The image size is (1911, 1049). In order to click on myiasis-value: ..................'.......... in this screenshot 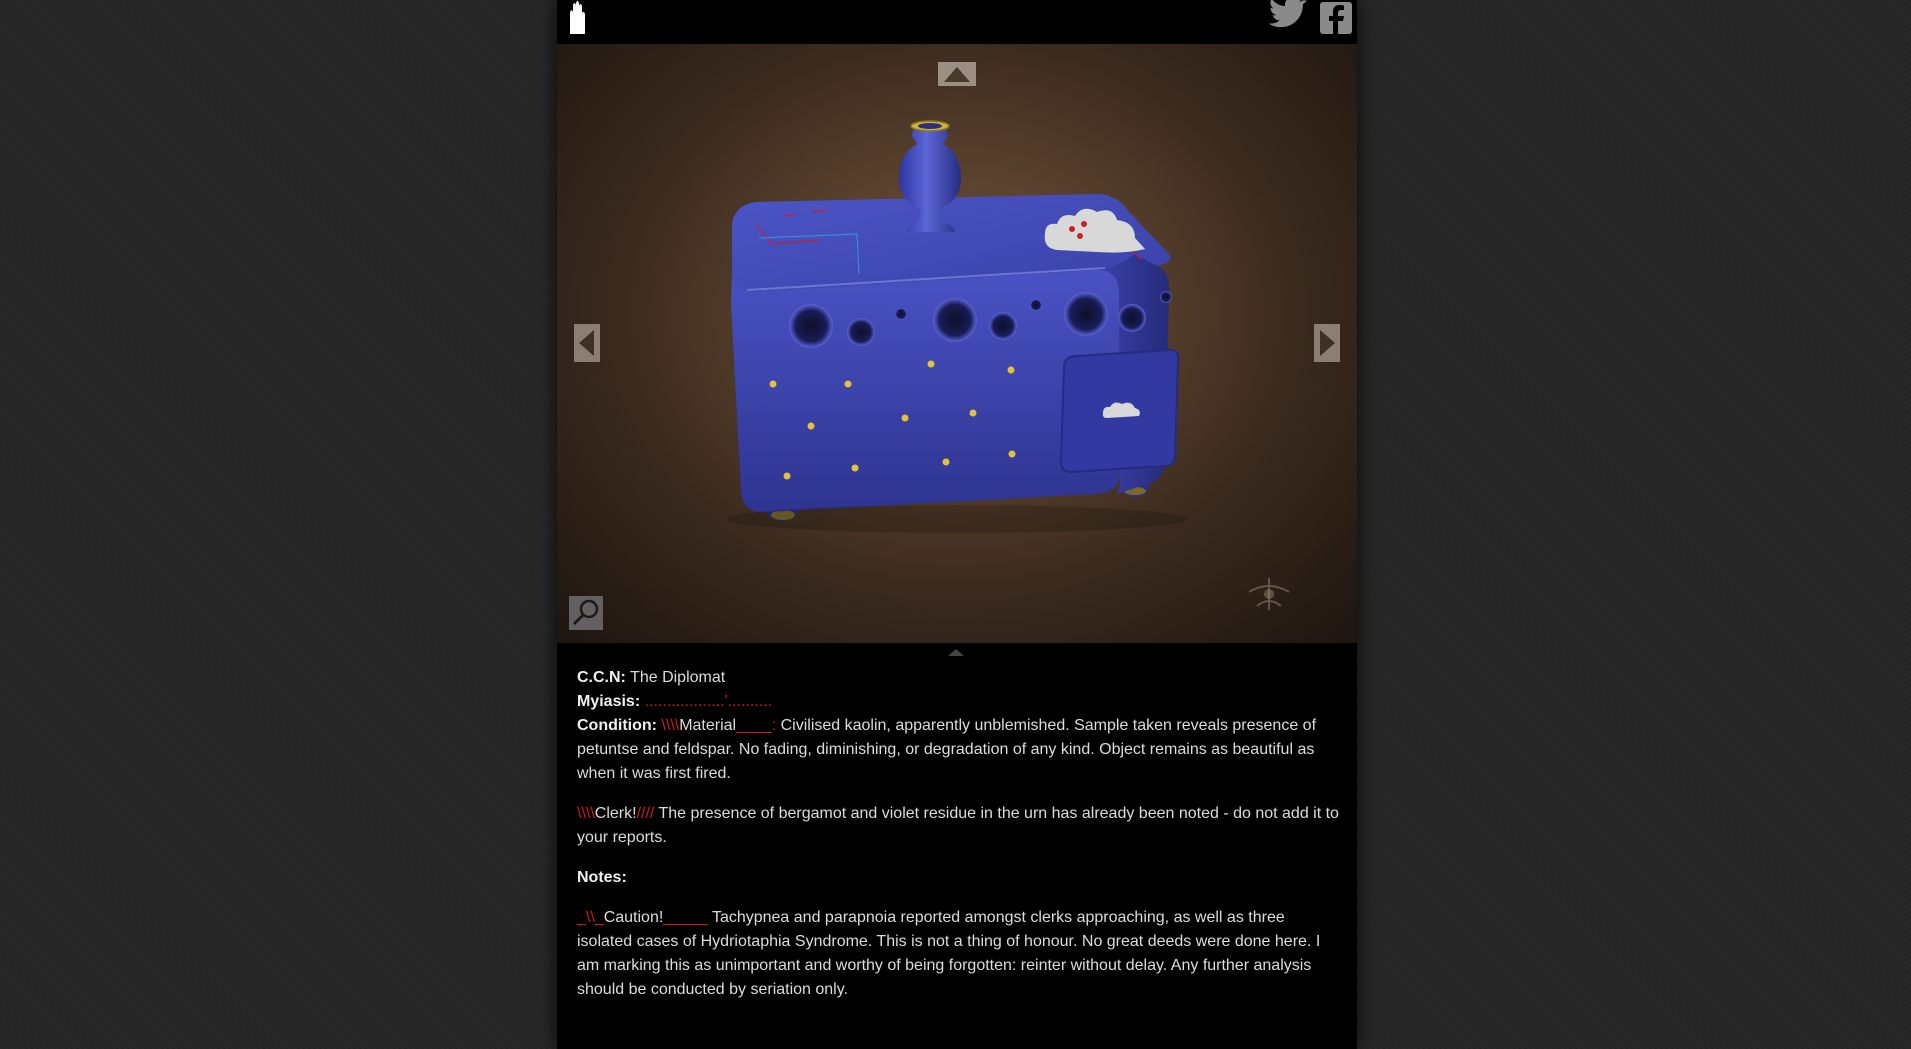, I will do `click(708, 701)`.